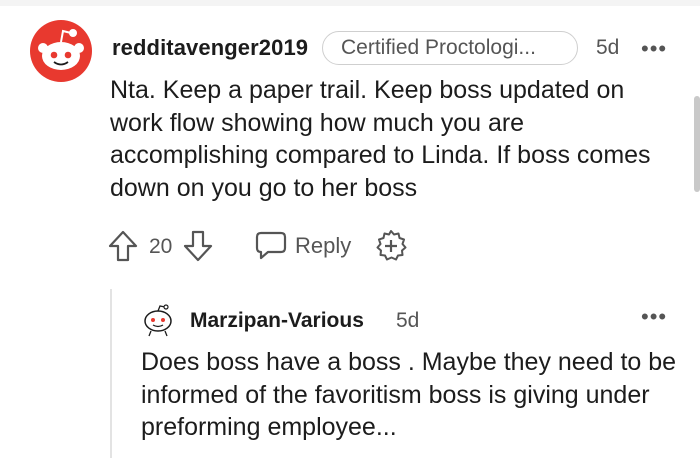 This screenshot has height=458, width=700. Describe the element at coordinates (654, 49) in the screenshot. I see `more-options-button: •••` at that location.